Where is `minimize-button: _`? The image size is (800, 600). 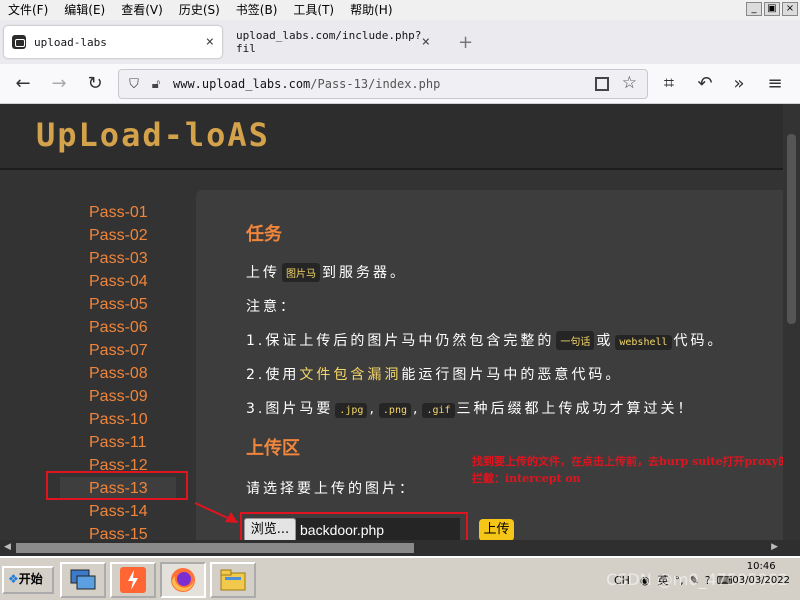 minimize-button: _ is located at coordinates (754, 9).